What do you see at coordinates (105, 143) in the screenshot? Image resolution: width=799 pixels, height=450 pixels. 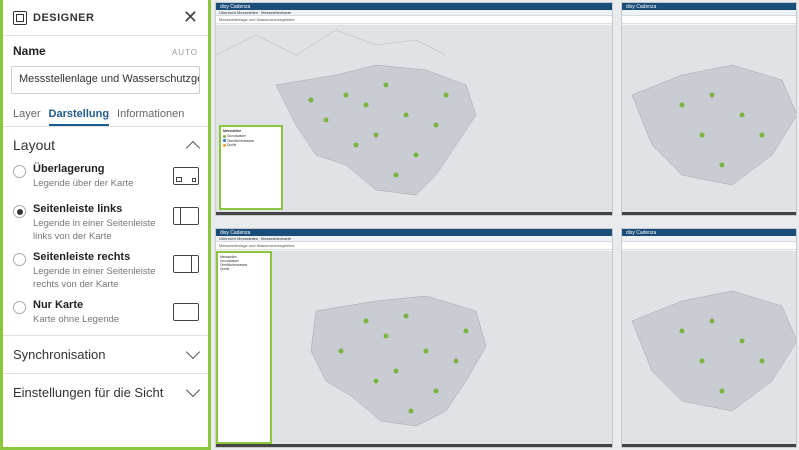 I see `layout-section-header: Layout` at bounding box center [105, 143].